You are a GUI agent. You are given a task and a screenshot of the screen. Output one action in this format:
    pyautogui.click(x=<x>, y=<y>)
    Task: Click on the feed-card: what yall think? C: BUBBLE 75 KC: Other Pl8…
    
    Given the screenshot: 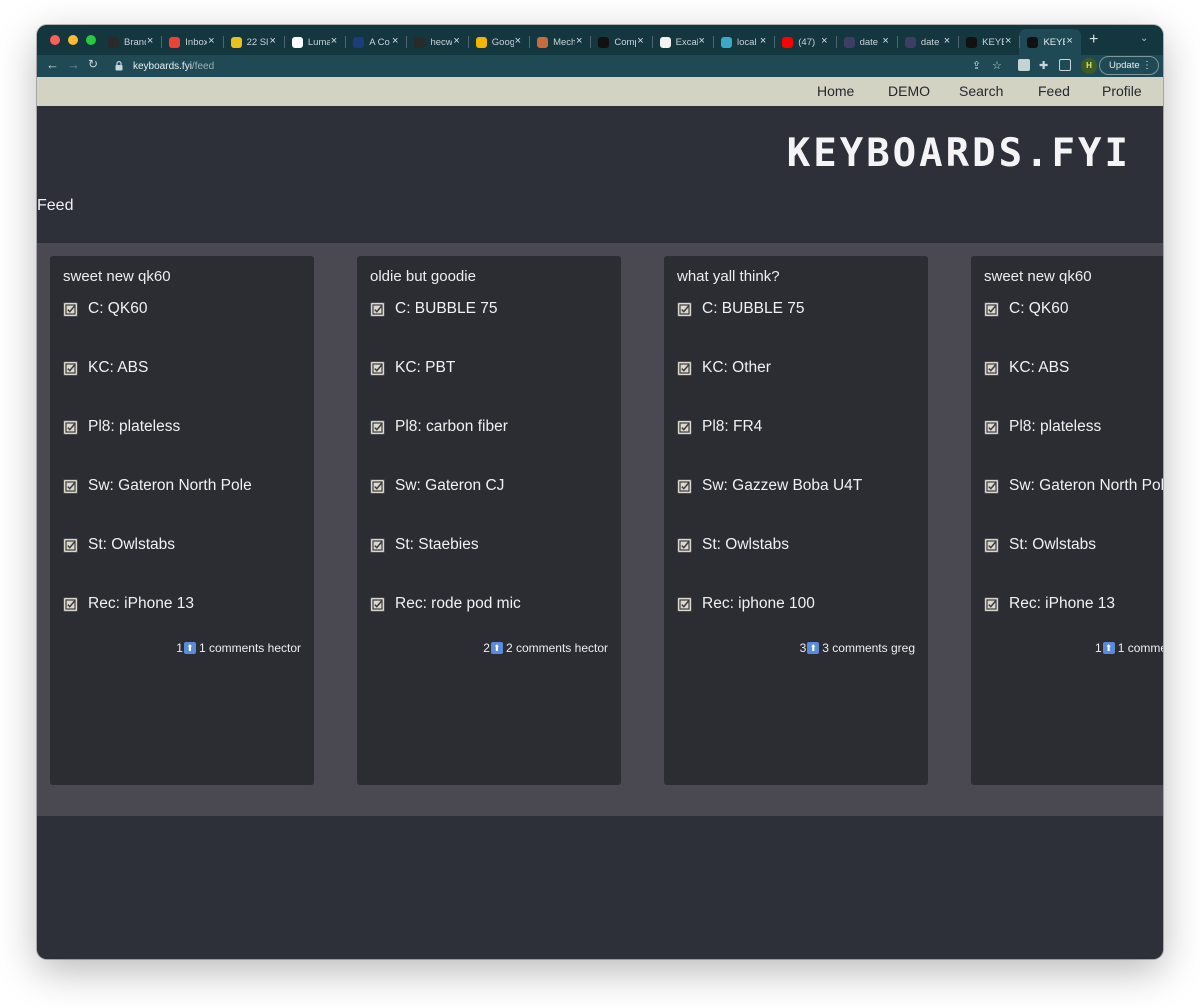 What is the action you would take?
    pyautogui.click(x=796, y=520)
    